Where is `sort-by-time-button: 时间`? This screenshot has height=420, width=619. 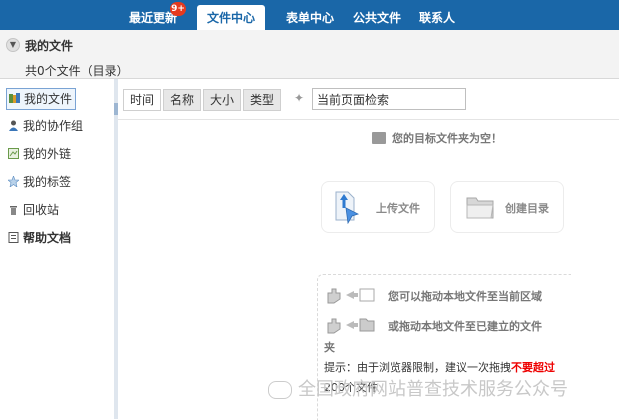
sort-by-time-button: 时间 is located at coordinates (142, 100).